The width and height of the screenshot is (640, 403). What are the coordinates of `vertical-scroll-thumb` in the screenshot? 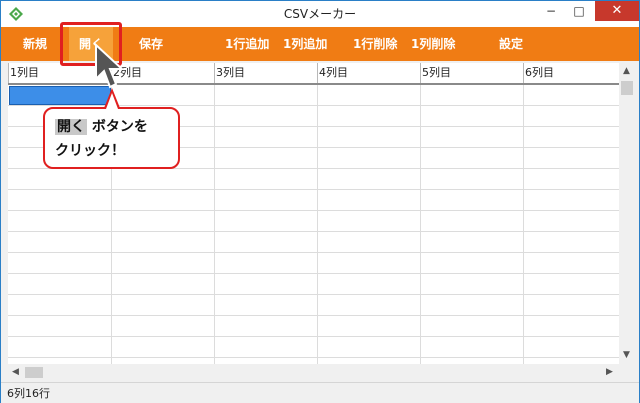 It's located at (627, 88).